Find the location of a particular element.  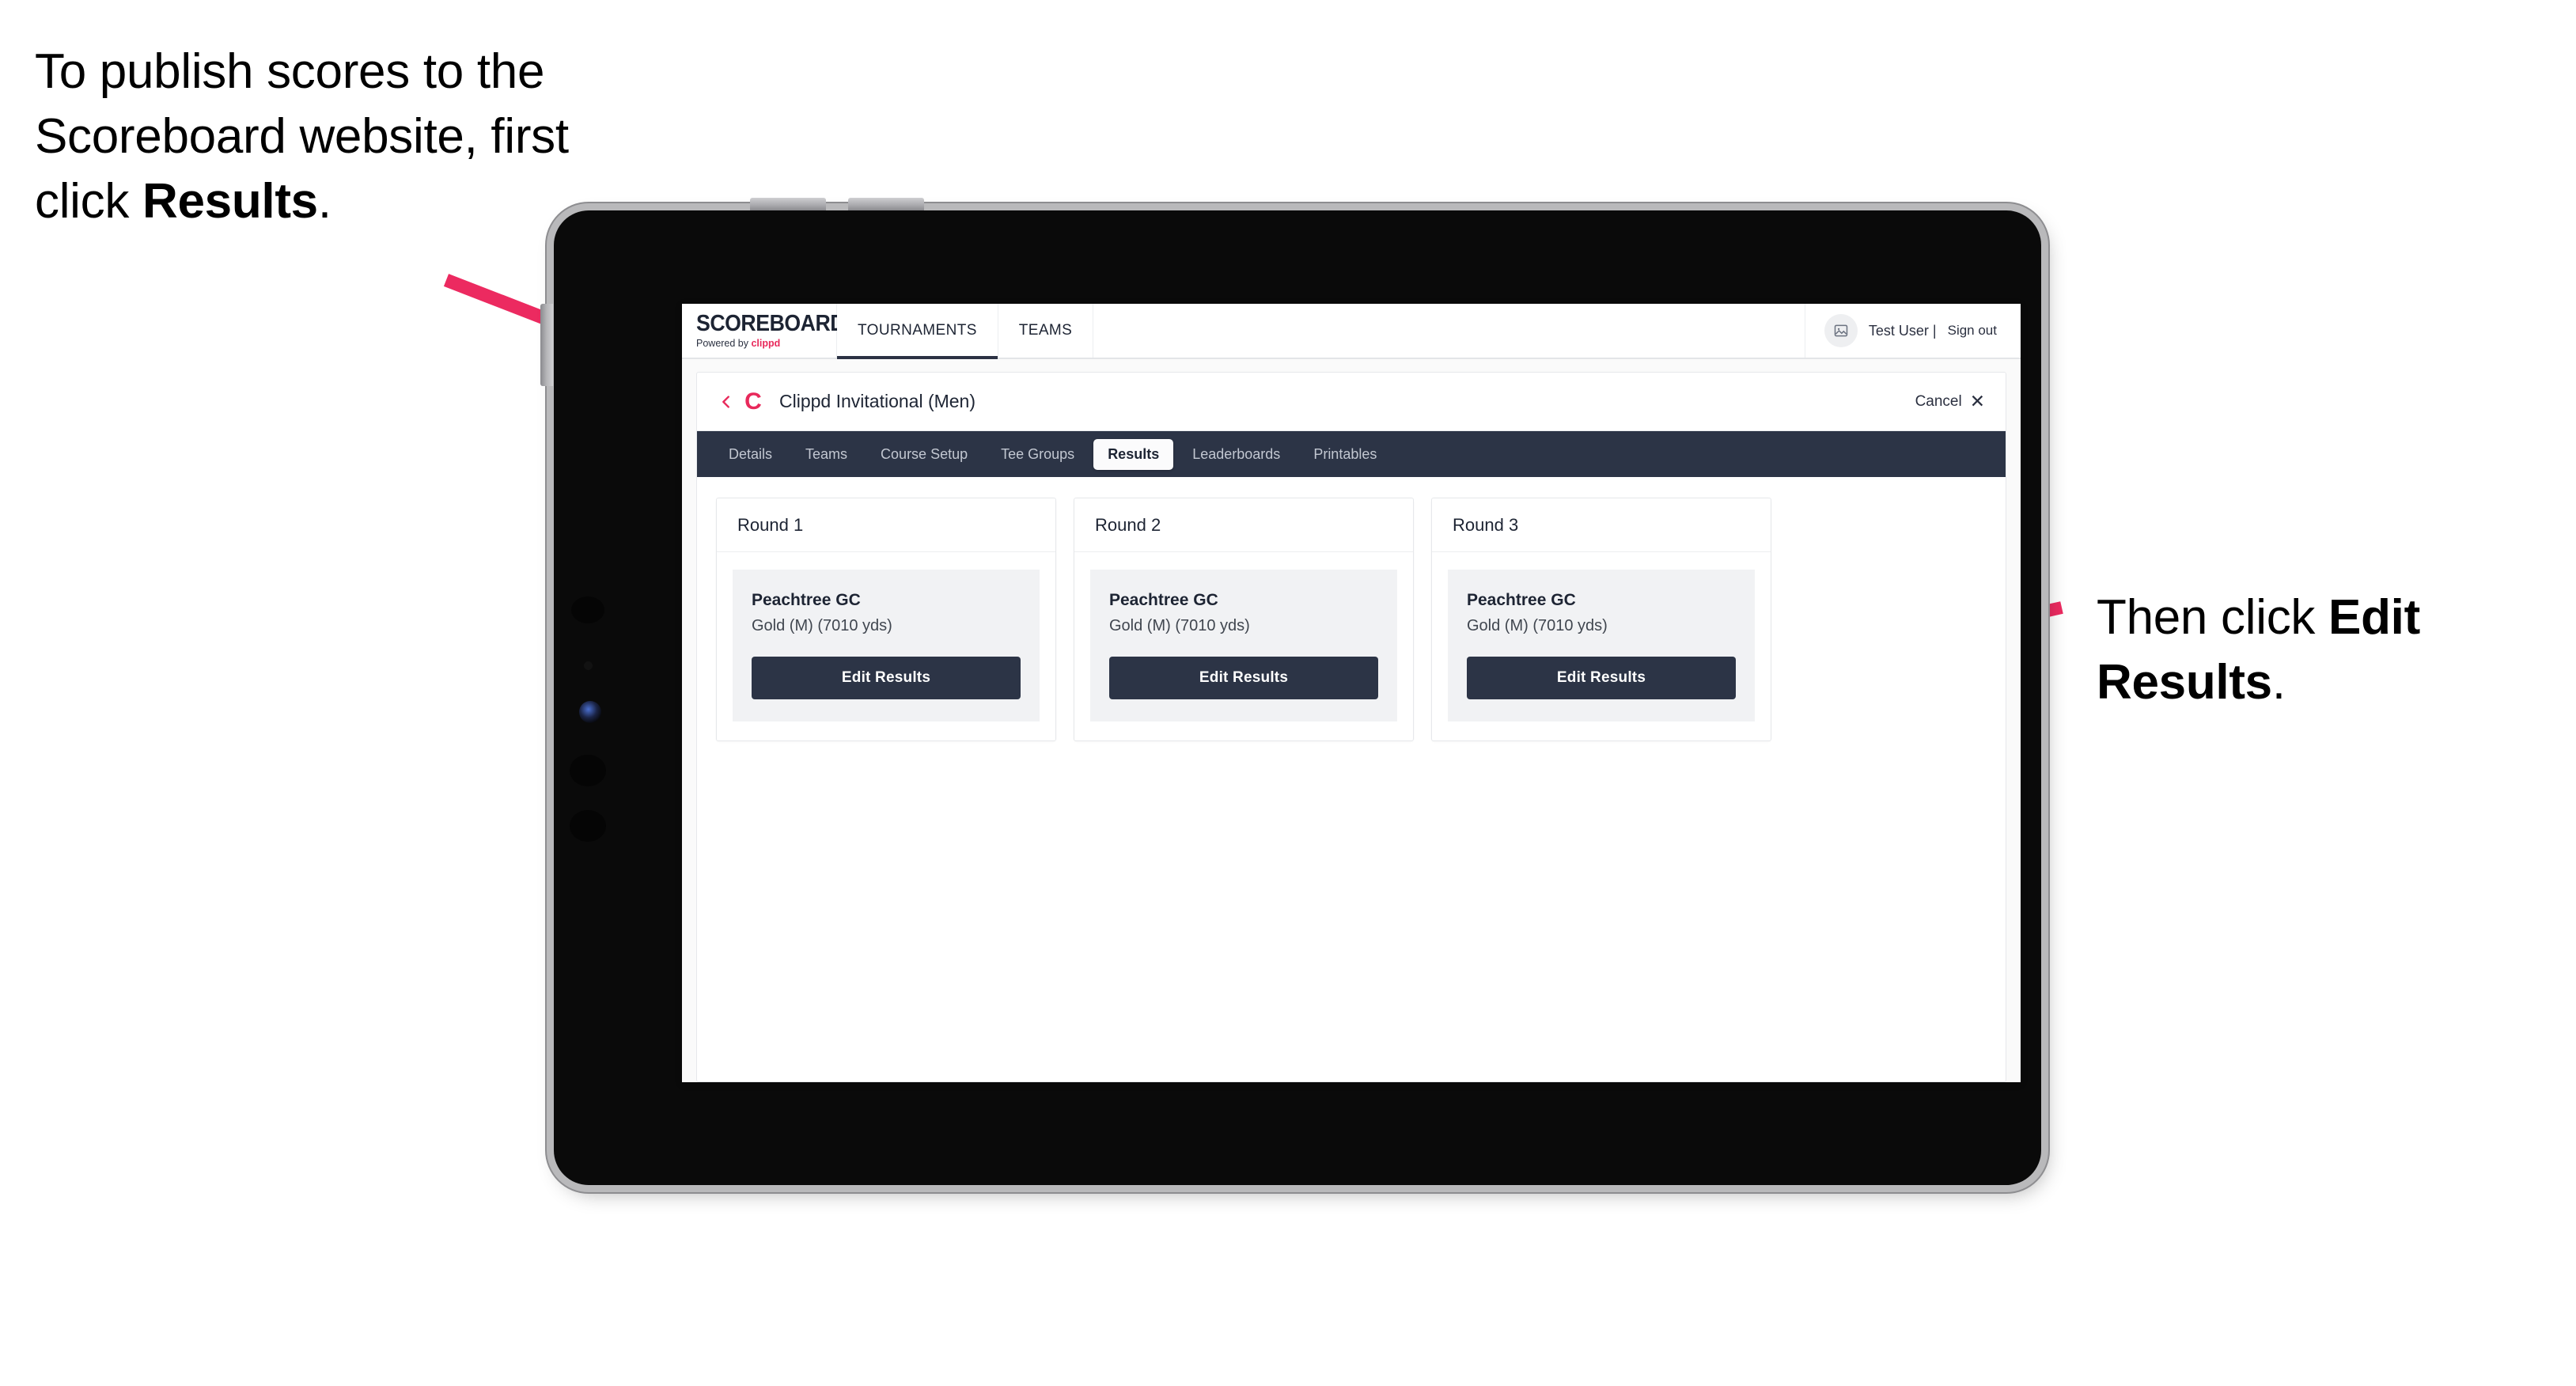

cancel-button: Cancel ✕ is located at coordinates (1950, 401).